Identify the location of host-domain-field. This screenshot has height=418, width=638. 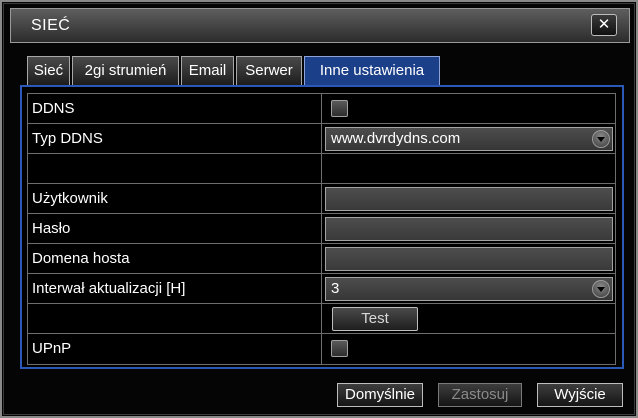
(469, 259).